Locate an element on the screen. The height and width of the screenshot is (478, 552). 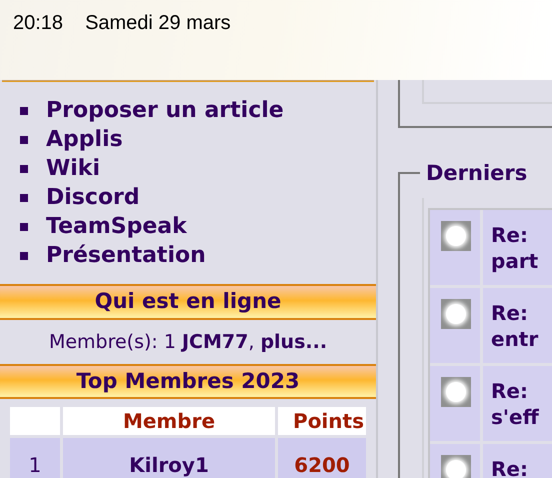
topic-title-cell: Re: s'eff is located at coordinates (517, 403).